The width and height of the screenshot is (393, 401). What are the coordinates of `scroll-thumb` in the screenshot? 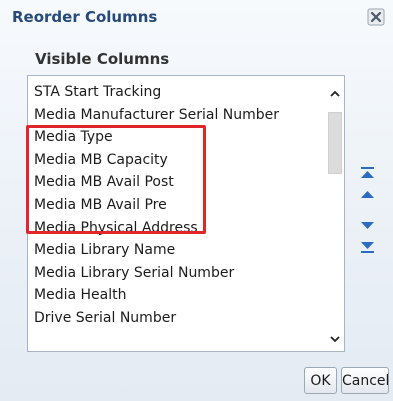 It's located at (335, 143).